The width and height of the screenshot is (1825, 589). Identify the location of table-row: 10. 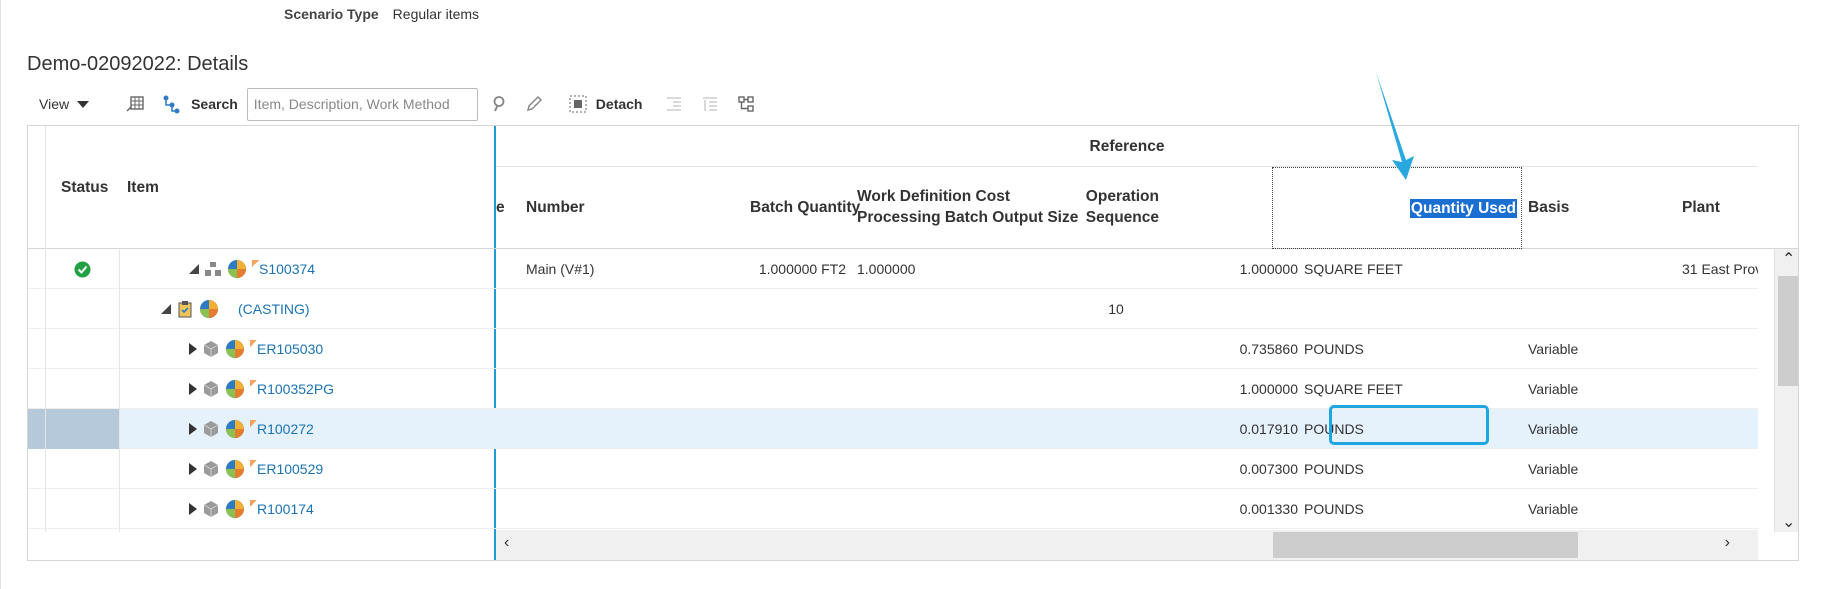
(1127, 309).